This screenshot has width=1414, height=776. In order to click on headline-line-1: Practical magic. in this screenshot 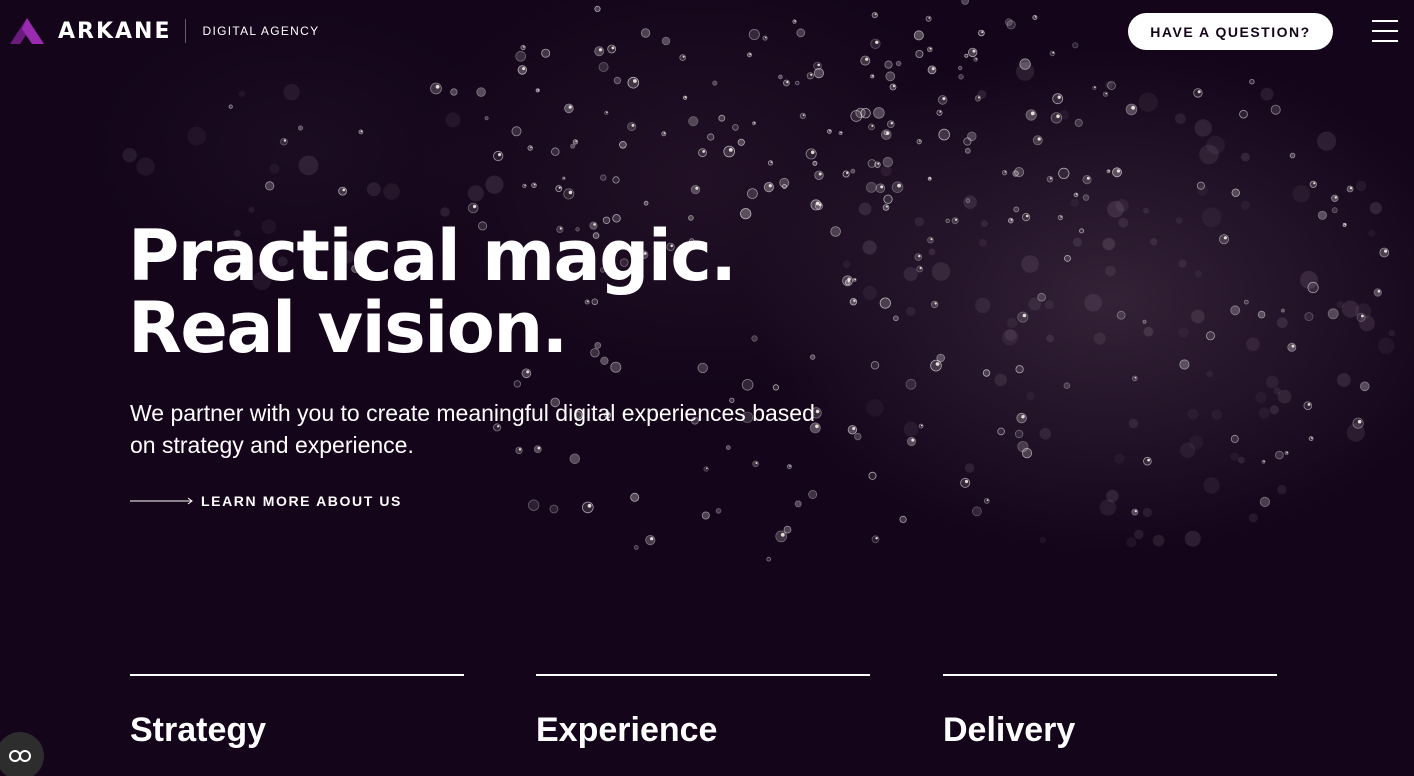, I will do `click(432, 256)`.